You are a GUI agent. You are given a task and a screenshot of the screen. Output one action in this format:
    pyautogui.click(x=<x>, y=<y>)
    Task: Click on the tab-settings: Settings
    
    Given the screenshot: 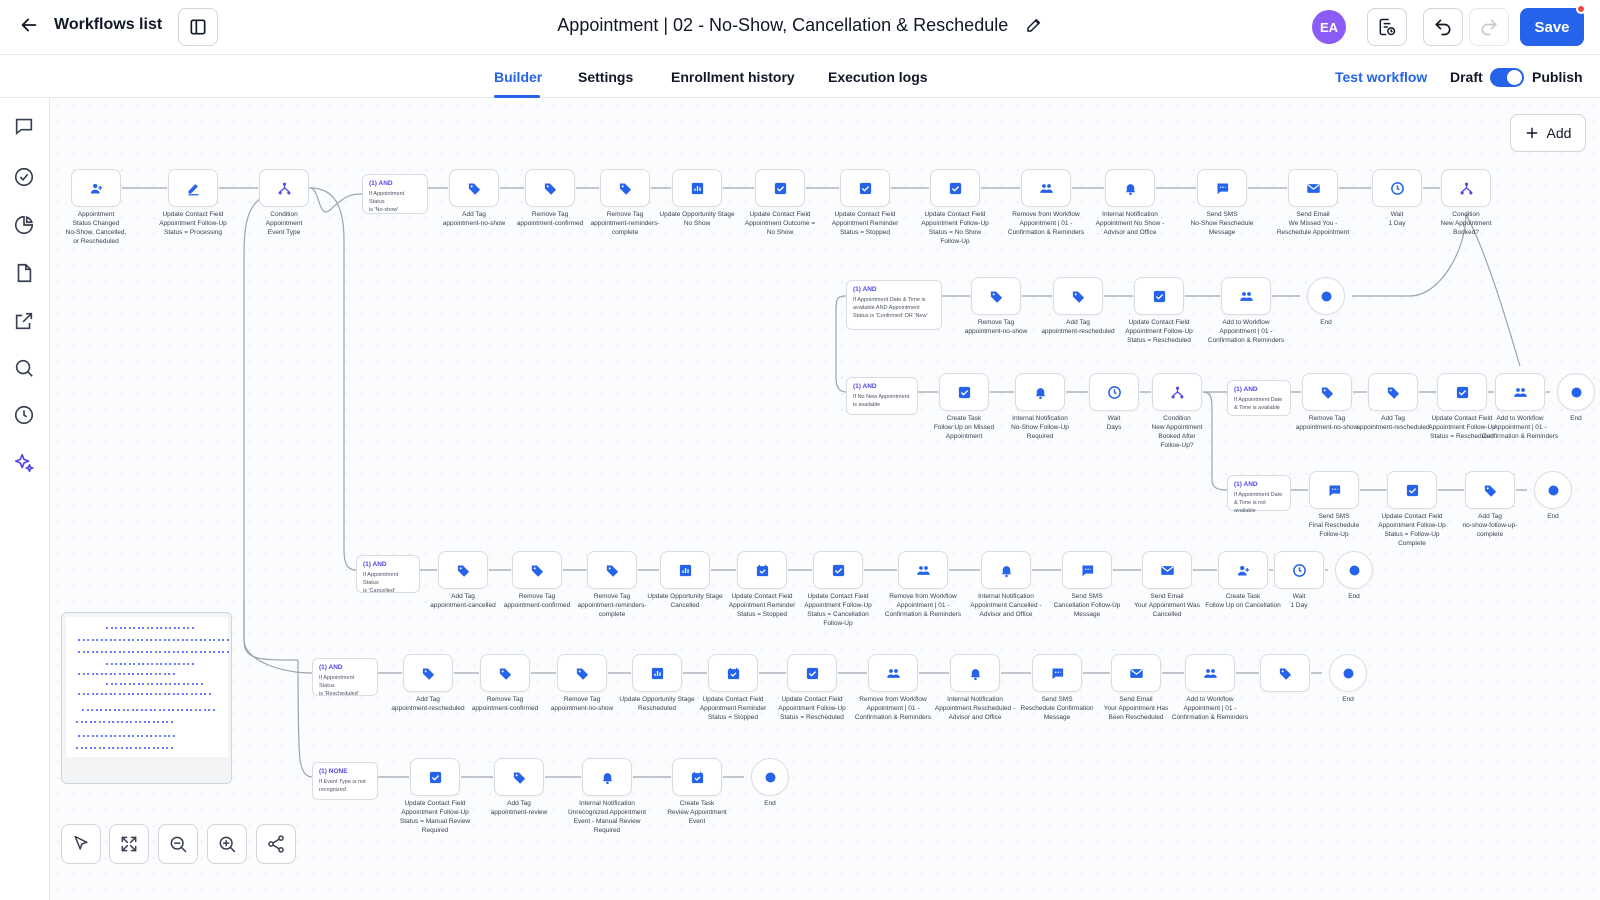 What is the action you would take?
    pyautogui.click(x=605, y=77)
    